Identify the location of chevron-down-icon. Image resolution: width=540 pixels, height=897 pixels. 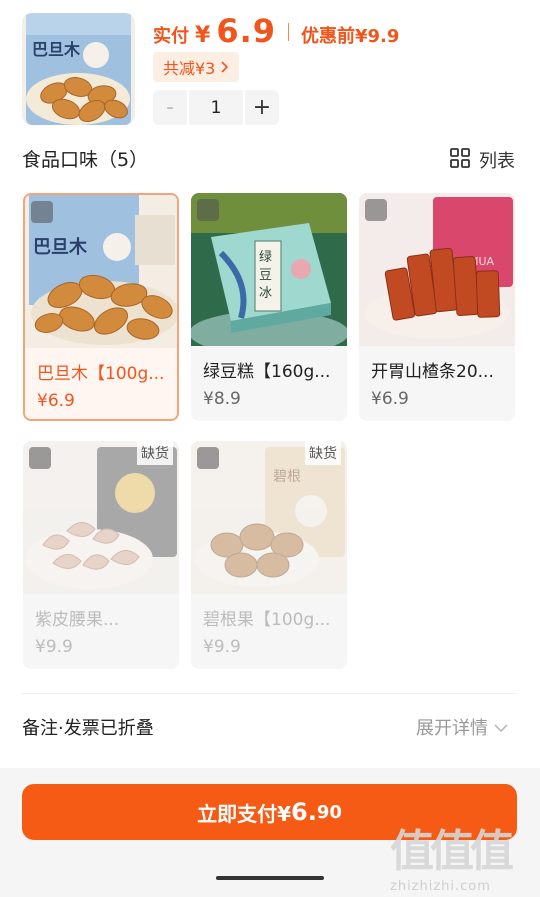
(501, 727).